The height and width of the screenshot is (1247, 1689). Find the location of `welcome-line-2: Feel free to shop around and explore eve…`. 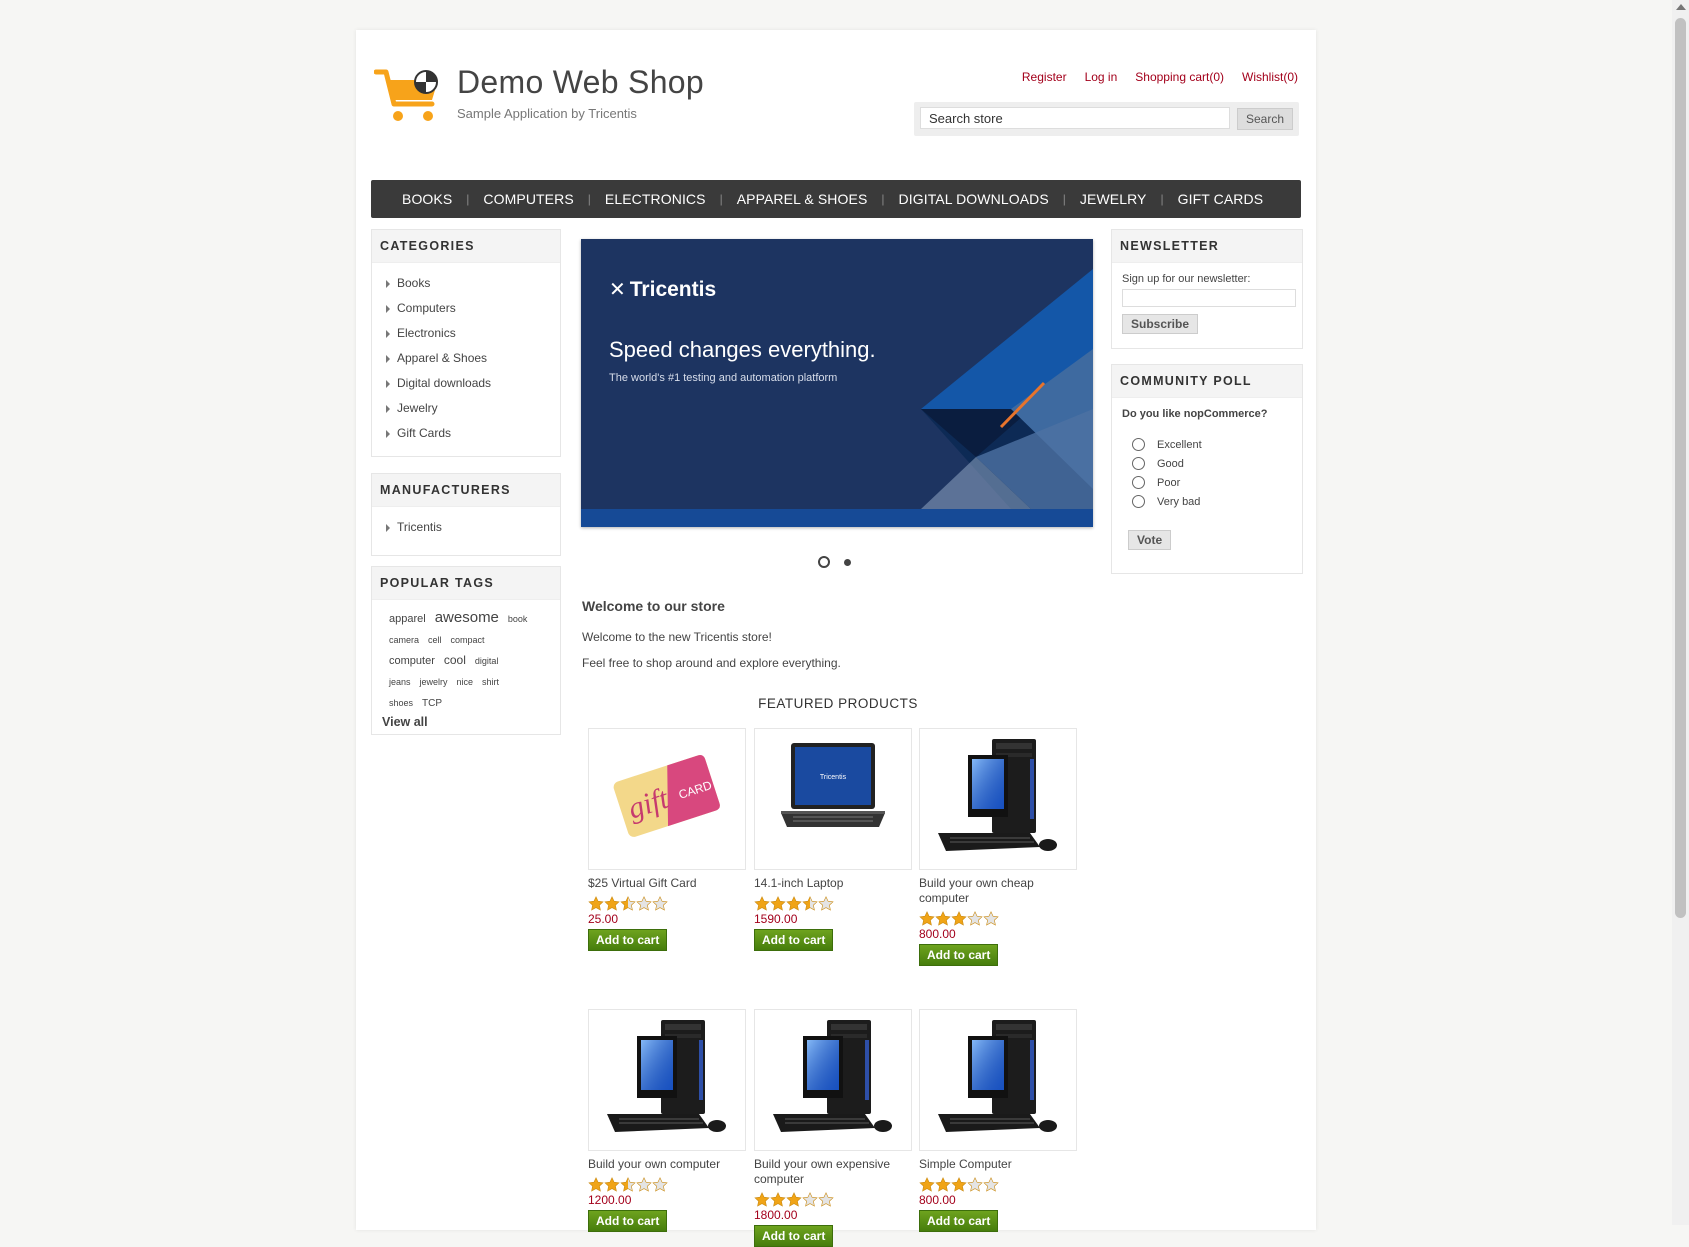

welcome-line-2: Feel free to shop around and explore eve… is located at coordinates (711, 663).